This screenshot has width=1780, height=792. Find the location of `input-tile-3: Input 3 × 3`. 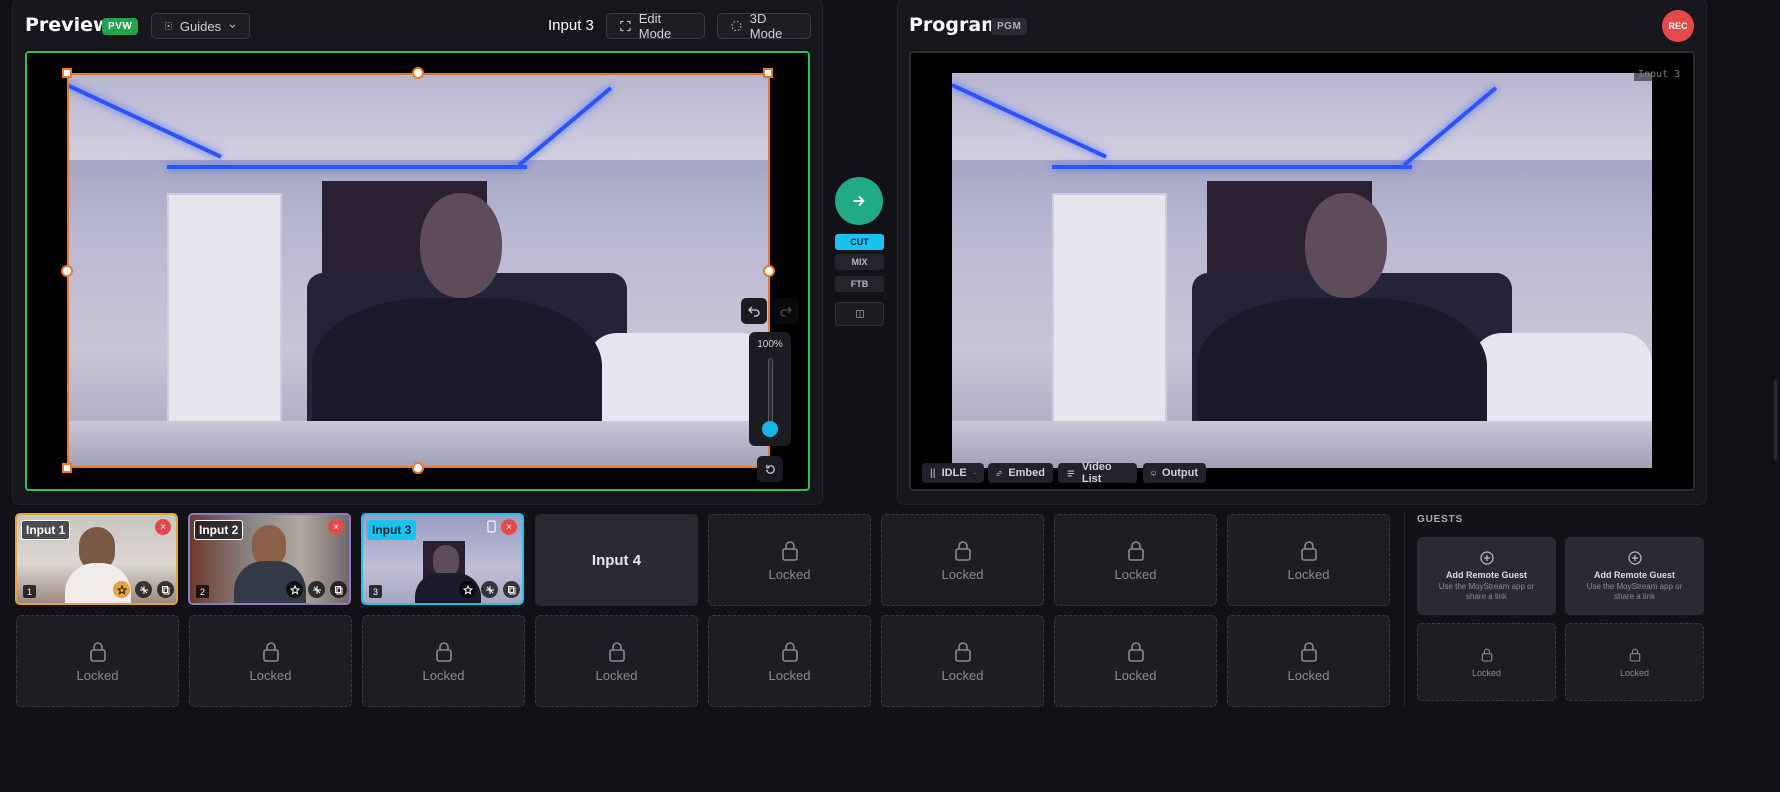

input-tile-3: Input 3 × 3 is located at coordinates (442, 559).